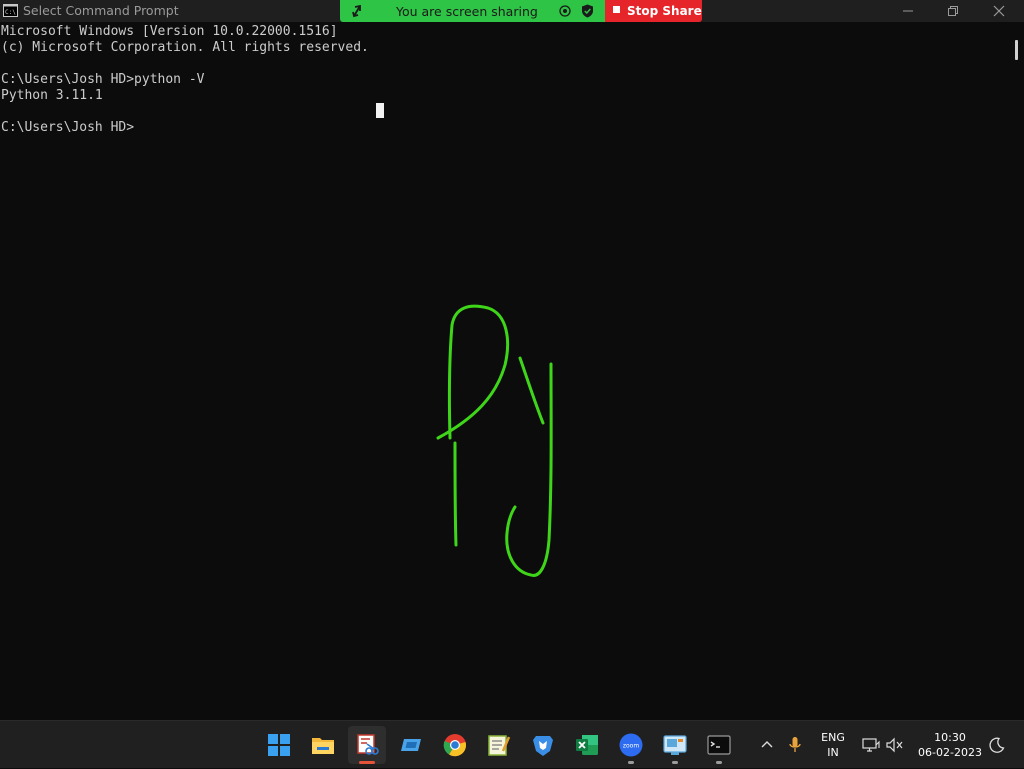  I want to click on microphone-icon, so click(795, 744).